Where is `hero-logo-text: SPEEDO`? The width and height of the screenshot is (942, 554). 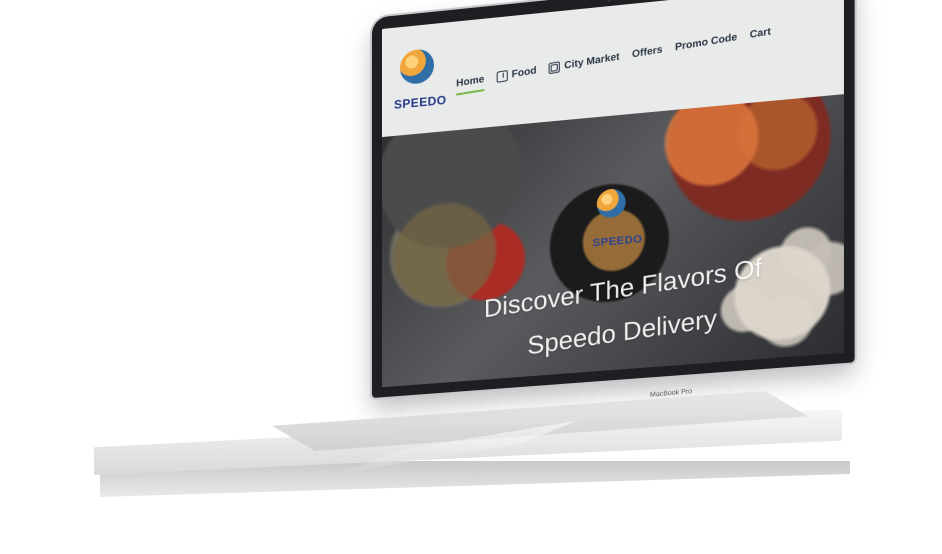 hero-logo-text: SPEEDO is located at coordinates (617, 241).